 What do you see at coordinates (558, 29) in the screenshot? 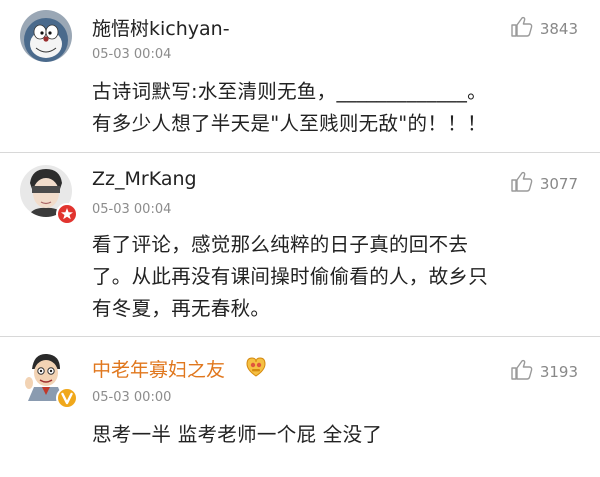
I see `like-count: 3843` at bounding box center [558, 29].